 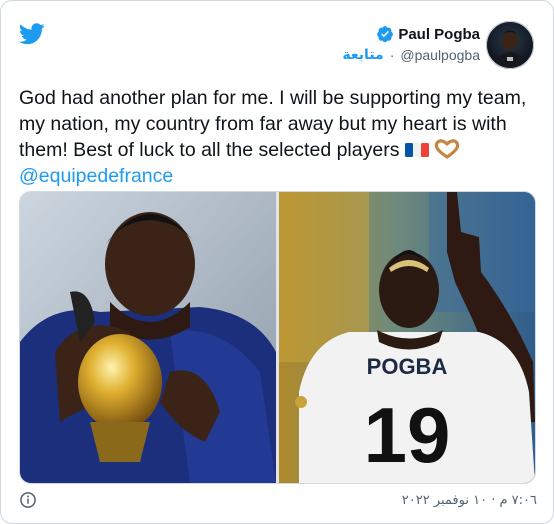 I want to click on info-icon, so click(x=28, y=500).